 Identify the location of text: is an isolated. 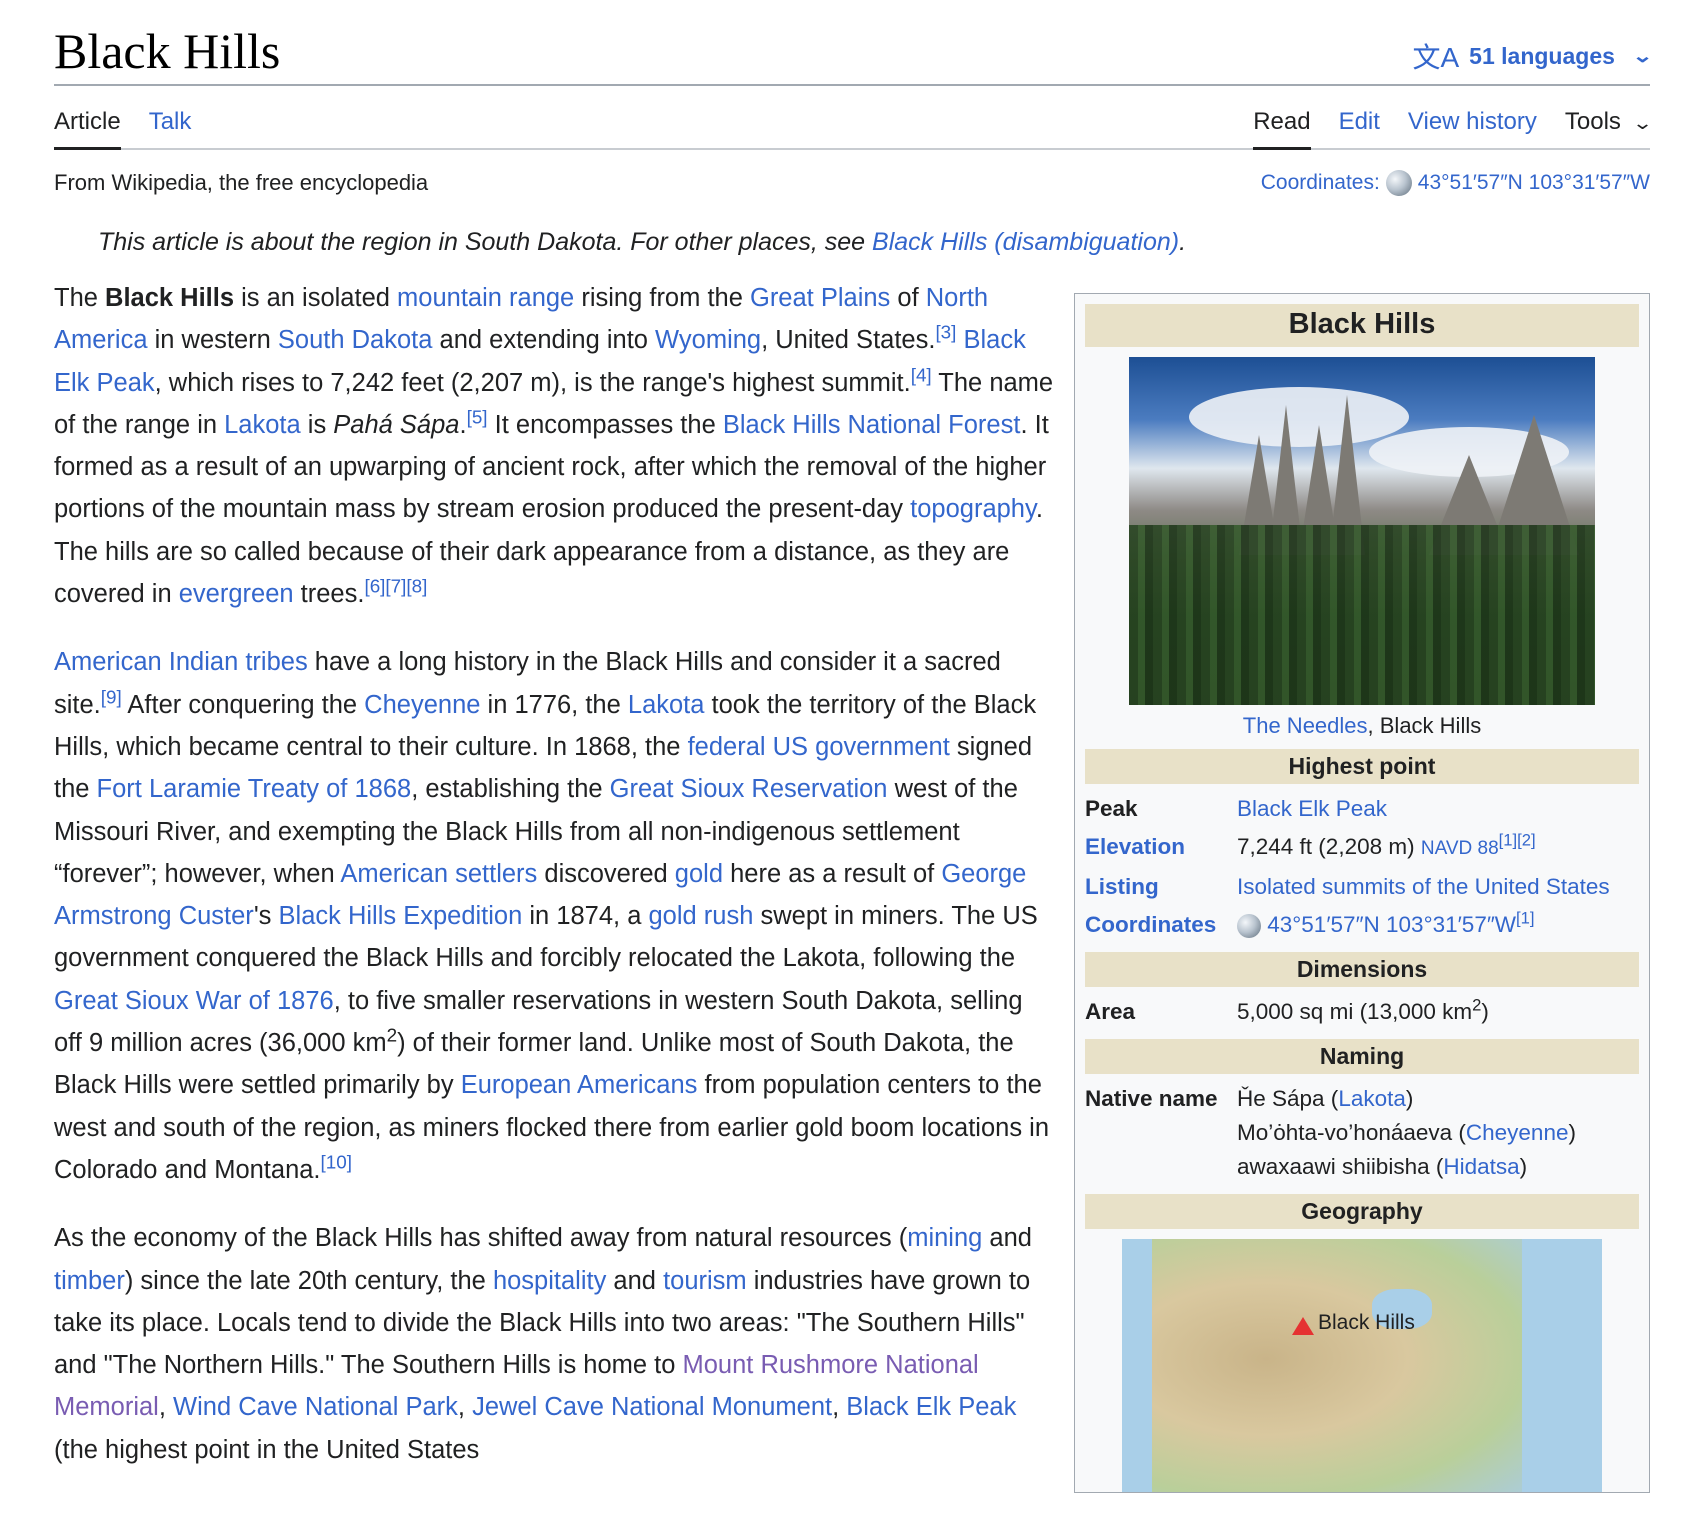
(316, 298).